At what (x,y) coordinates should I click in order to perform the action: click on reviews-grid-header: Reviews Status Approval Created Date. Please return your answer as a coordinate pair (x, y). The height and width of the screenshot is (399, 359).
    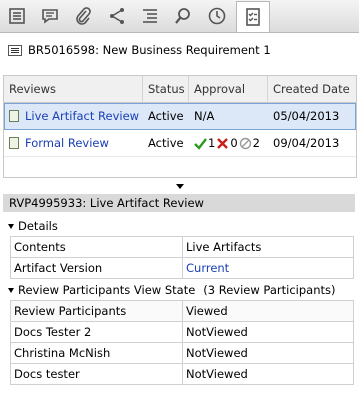
    Looking at the image, I should click on (180, 89).